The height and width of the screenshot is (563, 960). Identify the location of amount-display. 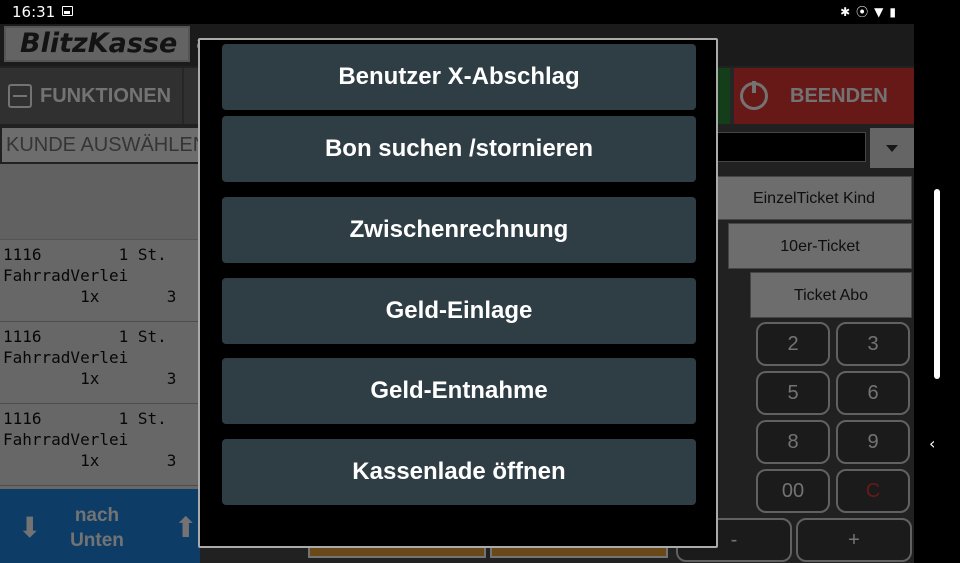
(791, 147).